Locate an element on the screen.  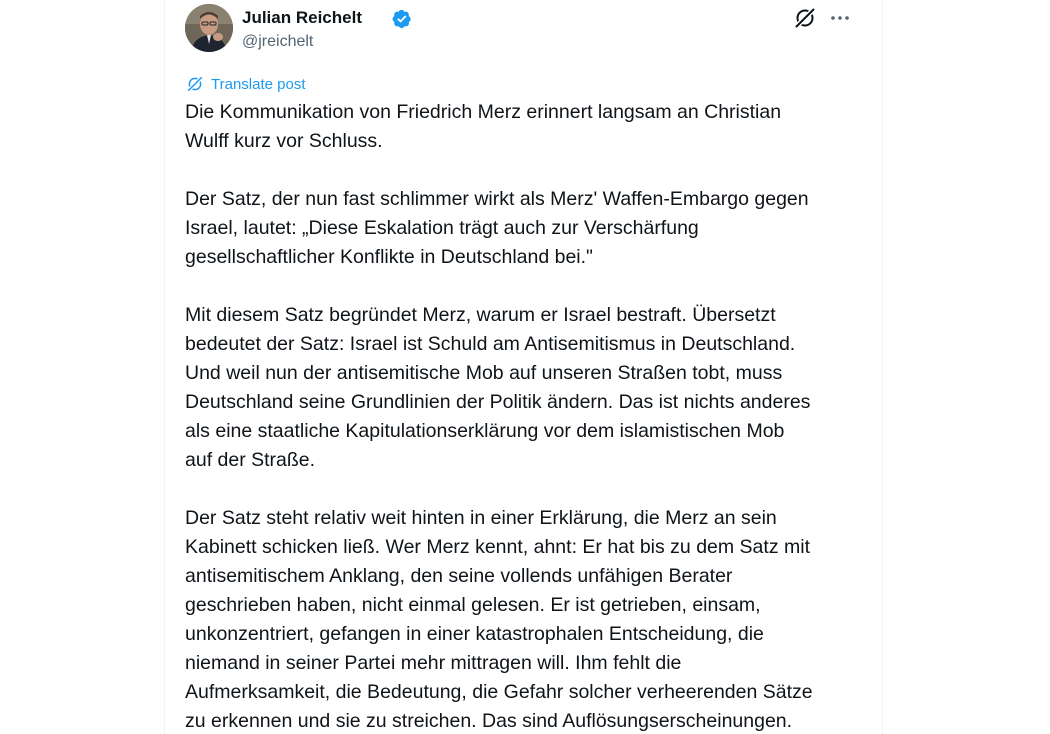
author-handle: @jreichelt is located at coordinates (277, 42).